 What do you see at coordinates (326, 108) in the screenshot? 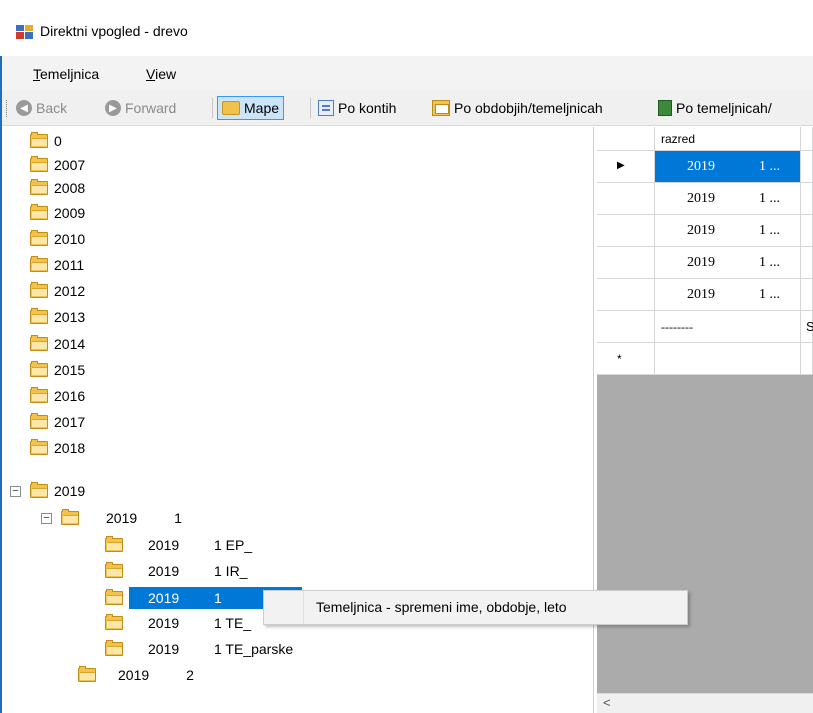
I see `document-icon` at bounding box center [326, 108].